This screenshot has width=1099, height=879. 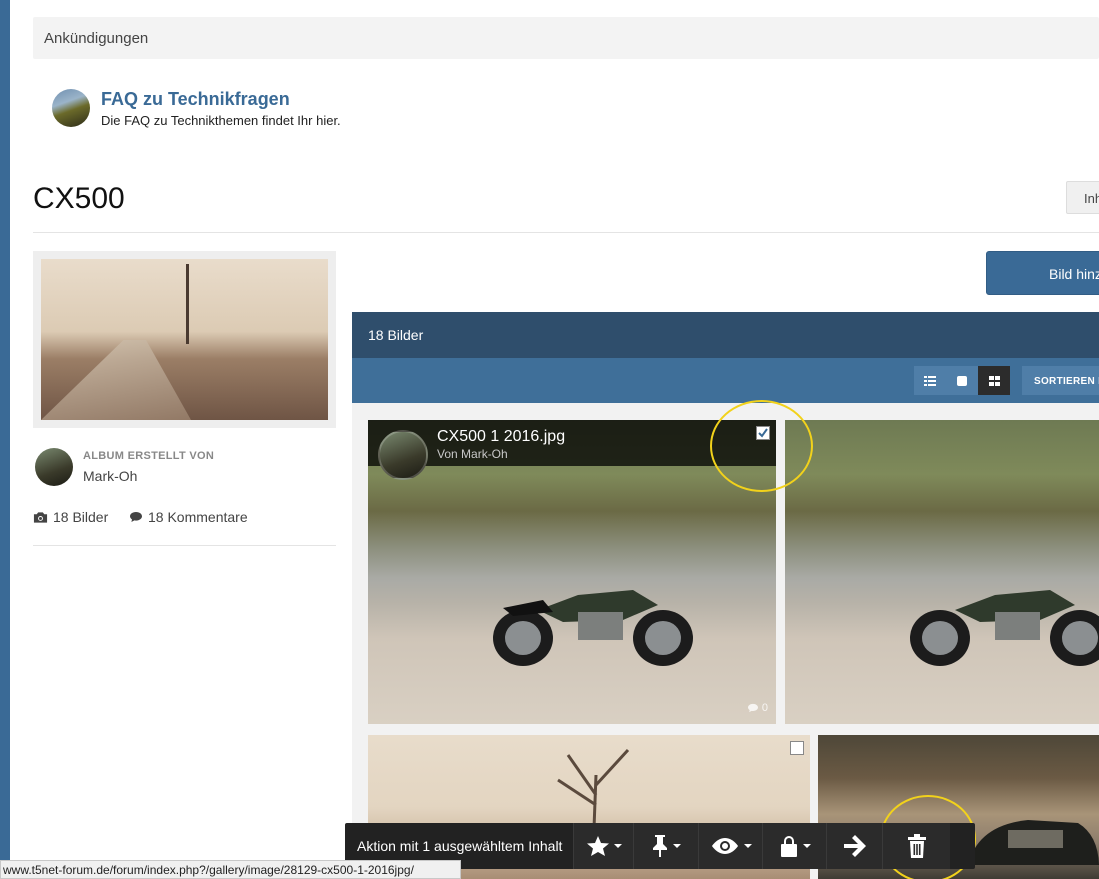 I want to click on feature-action-button, so click(x=603, y=846).